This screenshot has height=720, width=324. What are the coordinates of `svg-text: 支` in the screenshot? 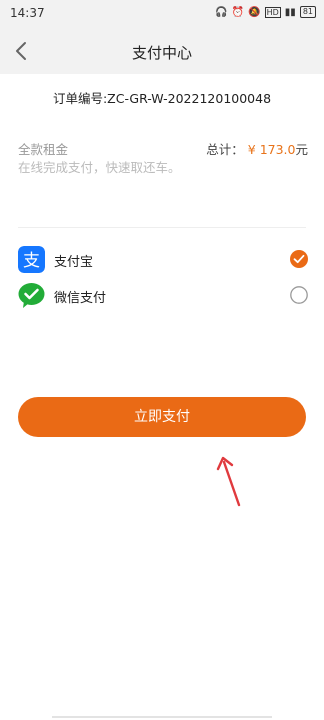 It's located at (31, 261).